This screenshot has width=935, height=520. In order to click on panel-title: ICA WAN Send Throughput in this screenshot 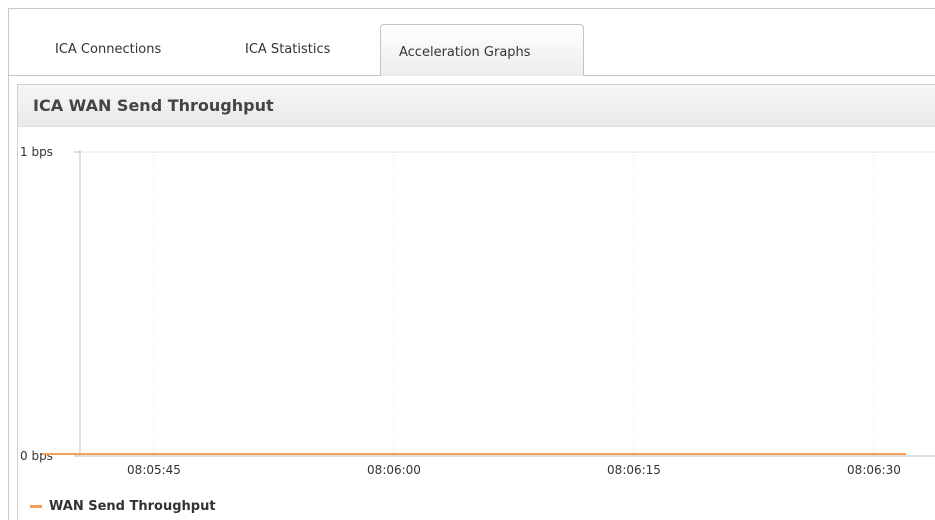, I will do `click(153, 105)`.